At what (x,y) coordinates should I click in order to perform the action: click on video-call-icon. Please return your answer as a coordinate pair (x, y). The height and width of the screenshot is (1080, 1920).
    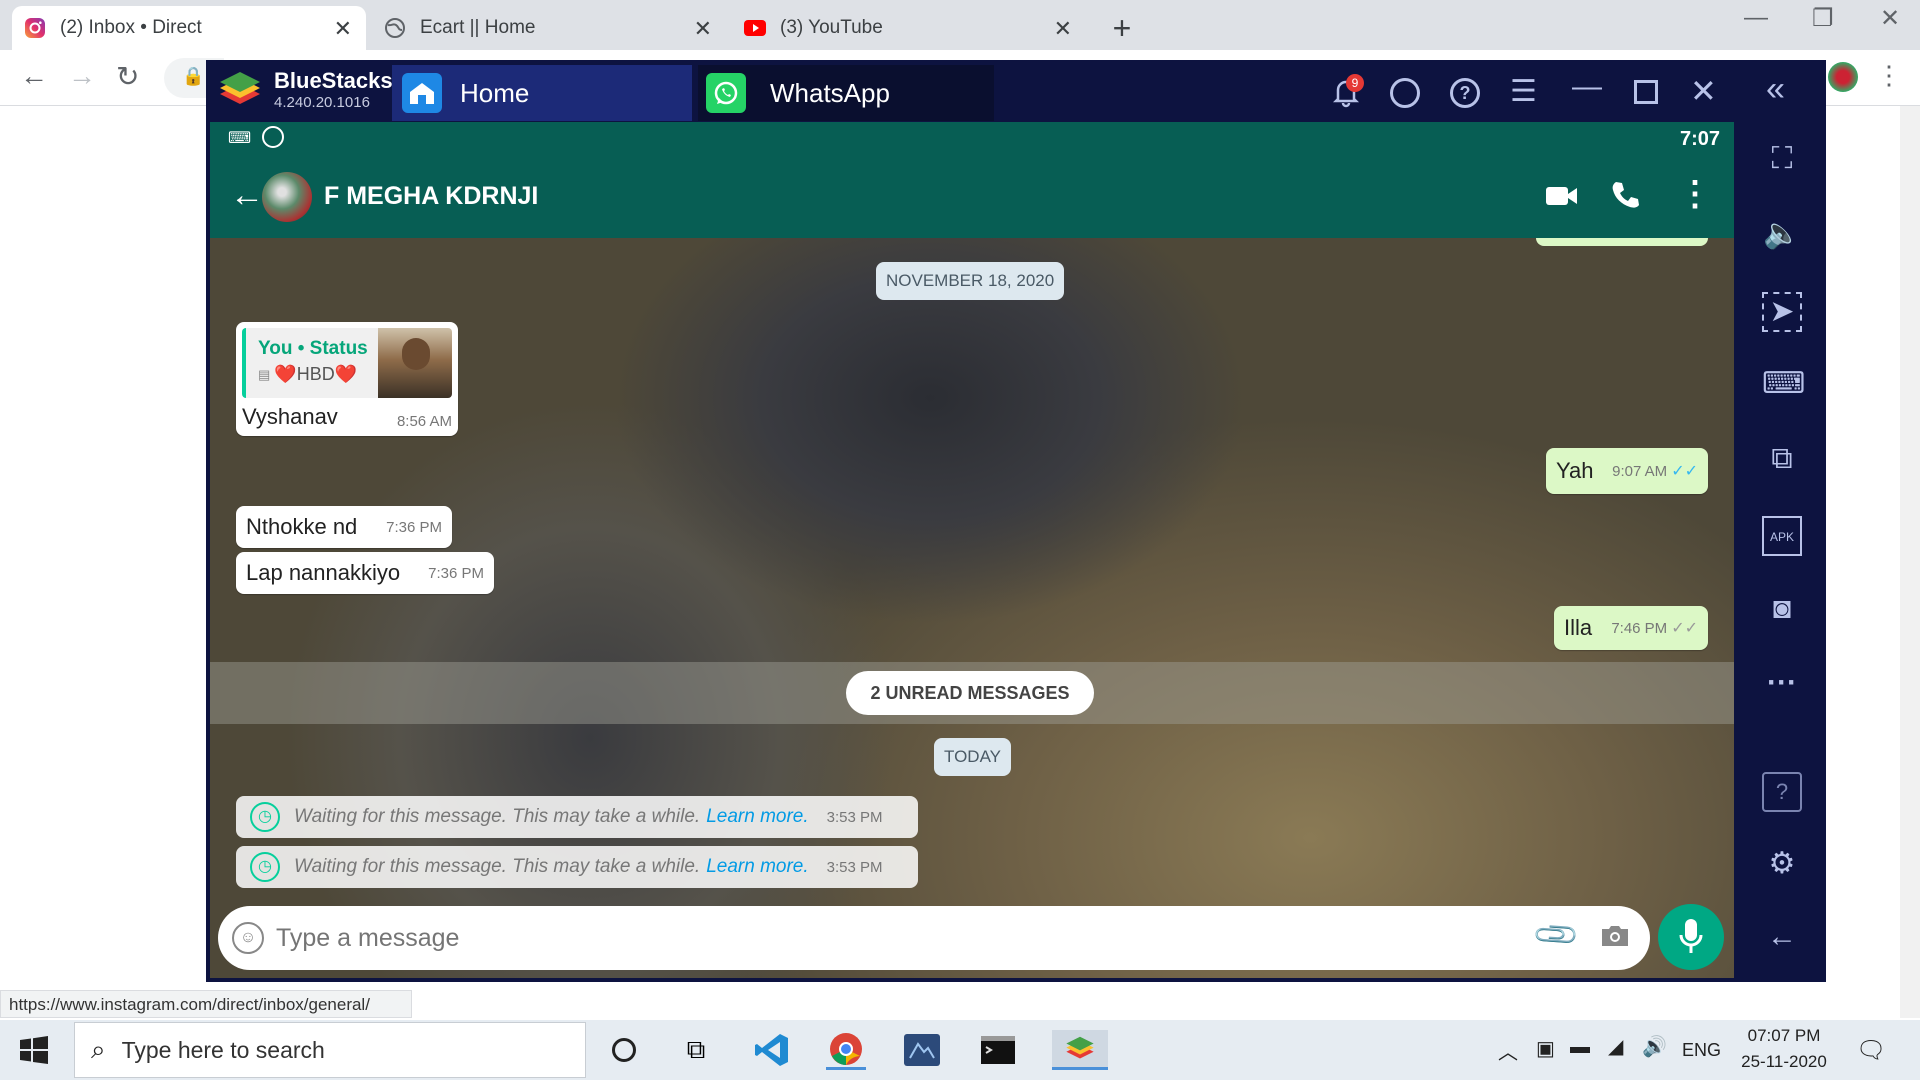
    Looking at the image, I should click on (1562, 196).